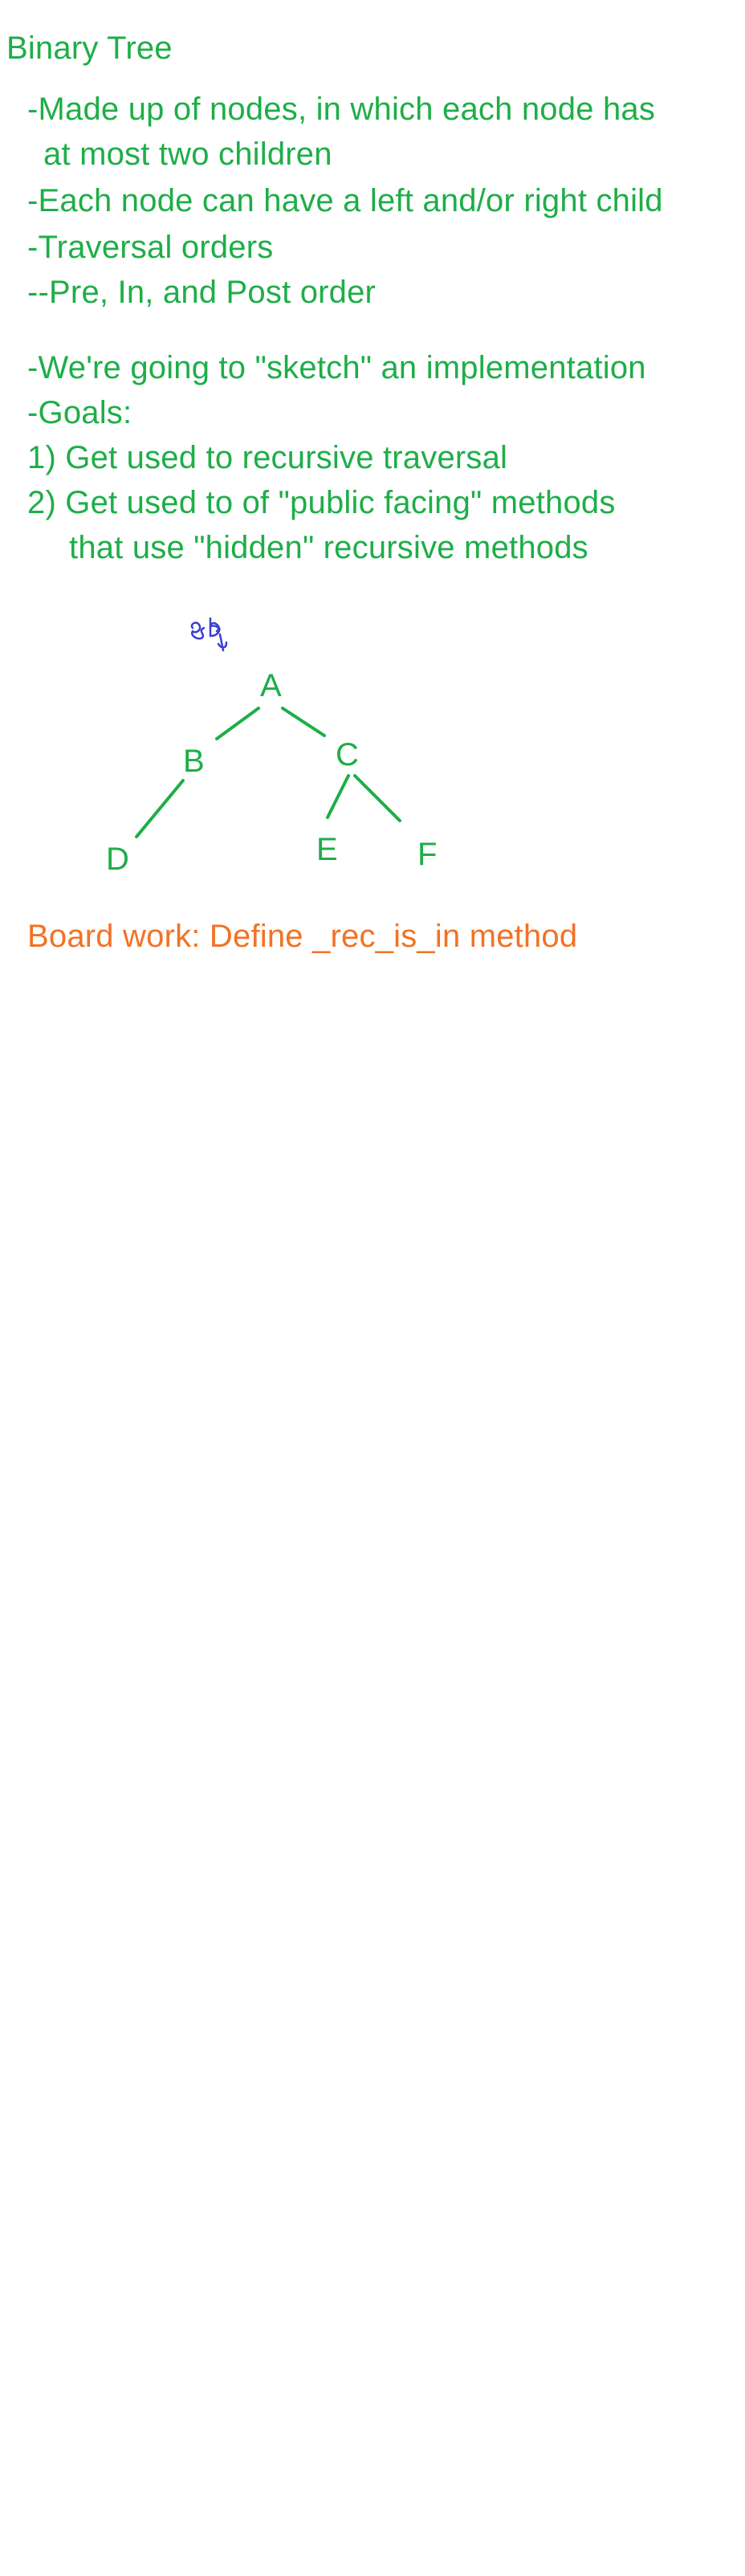 This screenshot has height=2576, width=745. What do you see at coordinates (150, 247) in the screenshot?
I see `note-line: -Traversal orders` at bounding box center [150, 247].